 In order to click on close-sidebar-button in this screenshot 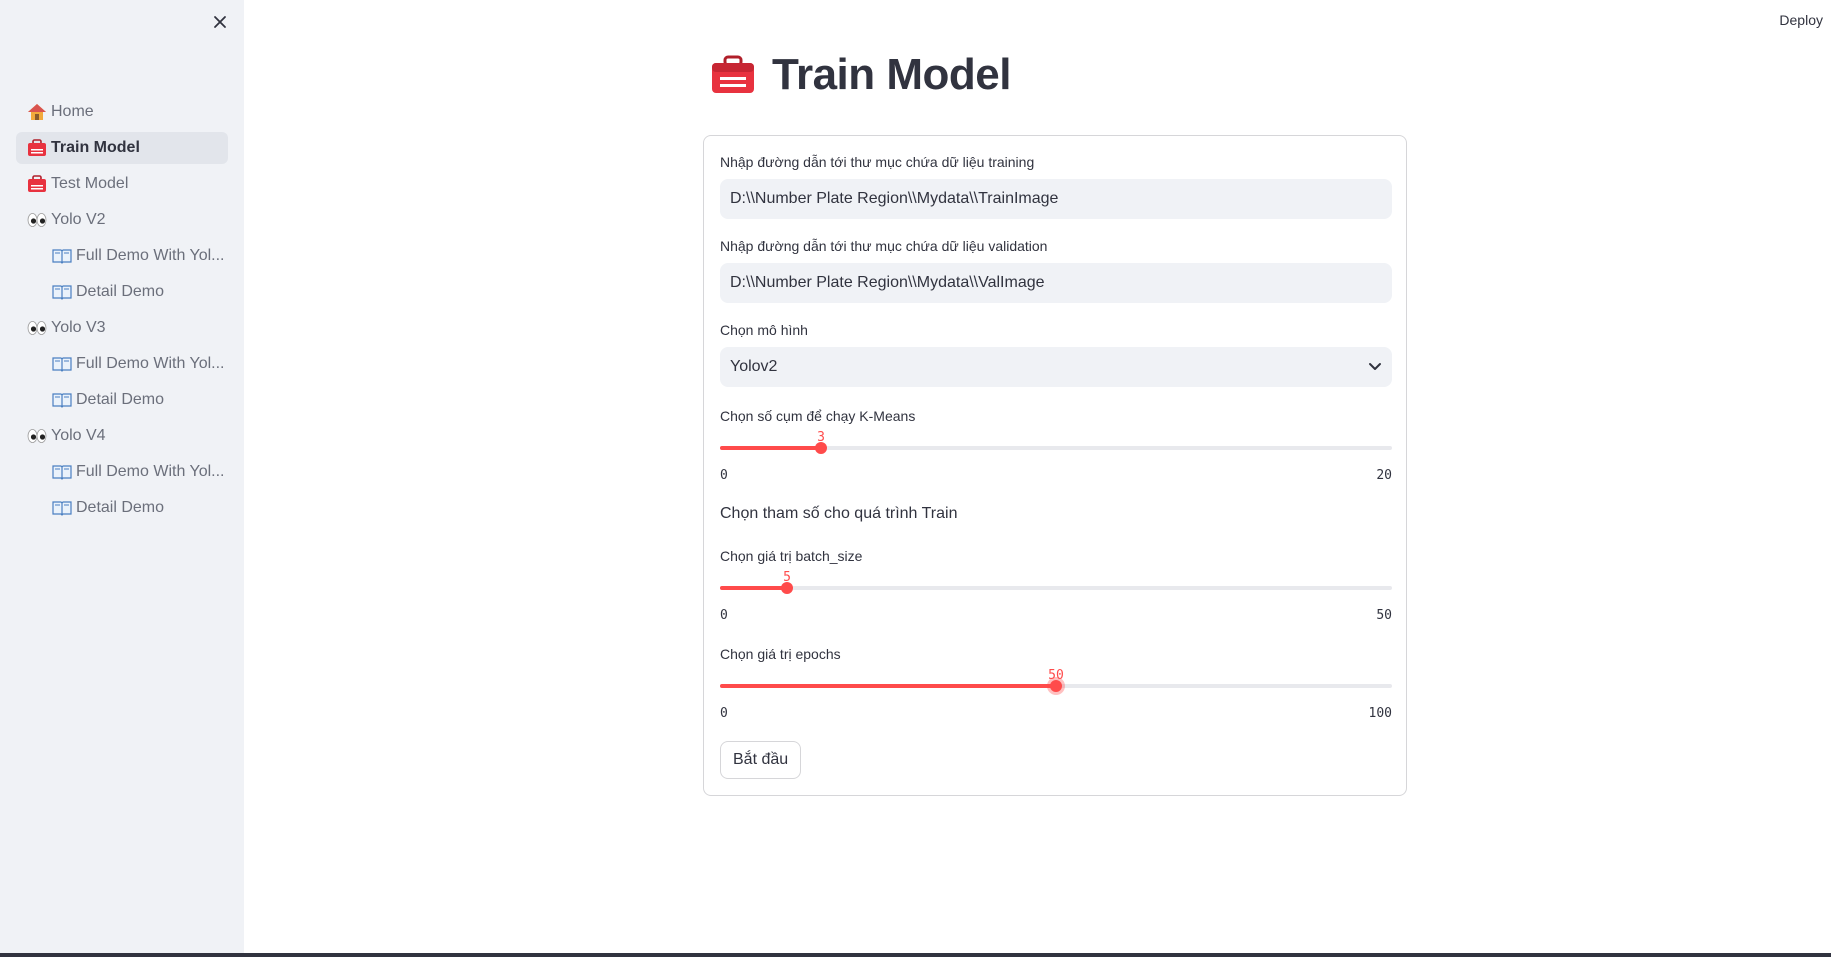, I will do `click(220, 22)`.